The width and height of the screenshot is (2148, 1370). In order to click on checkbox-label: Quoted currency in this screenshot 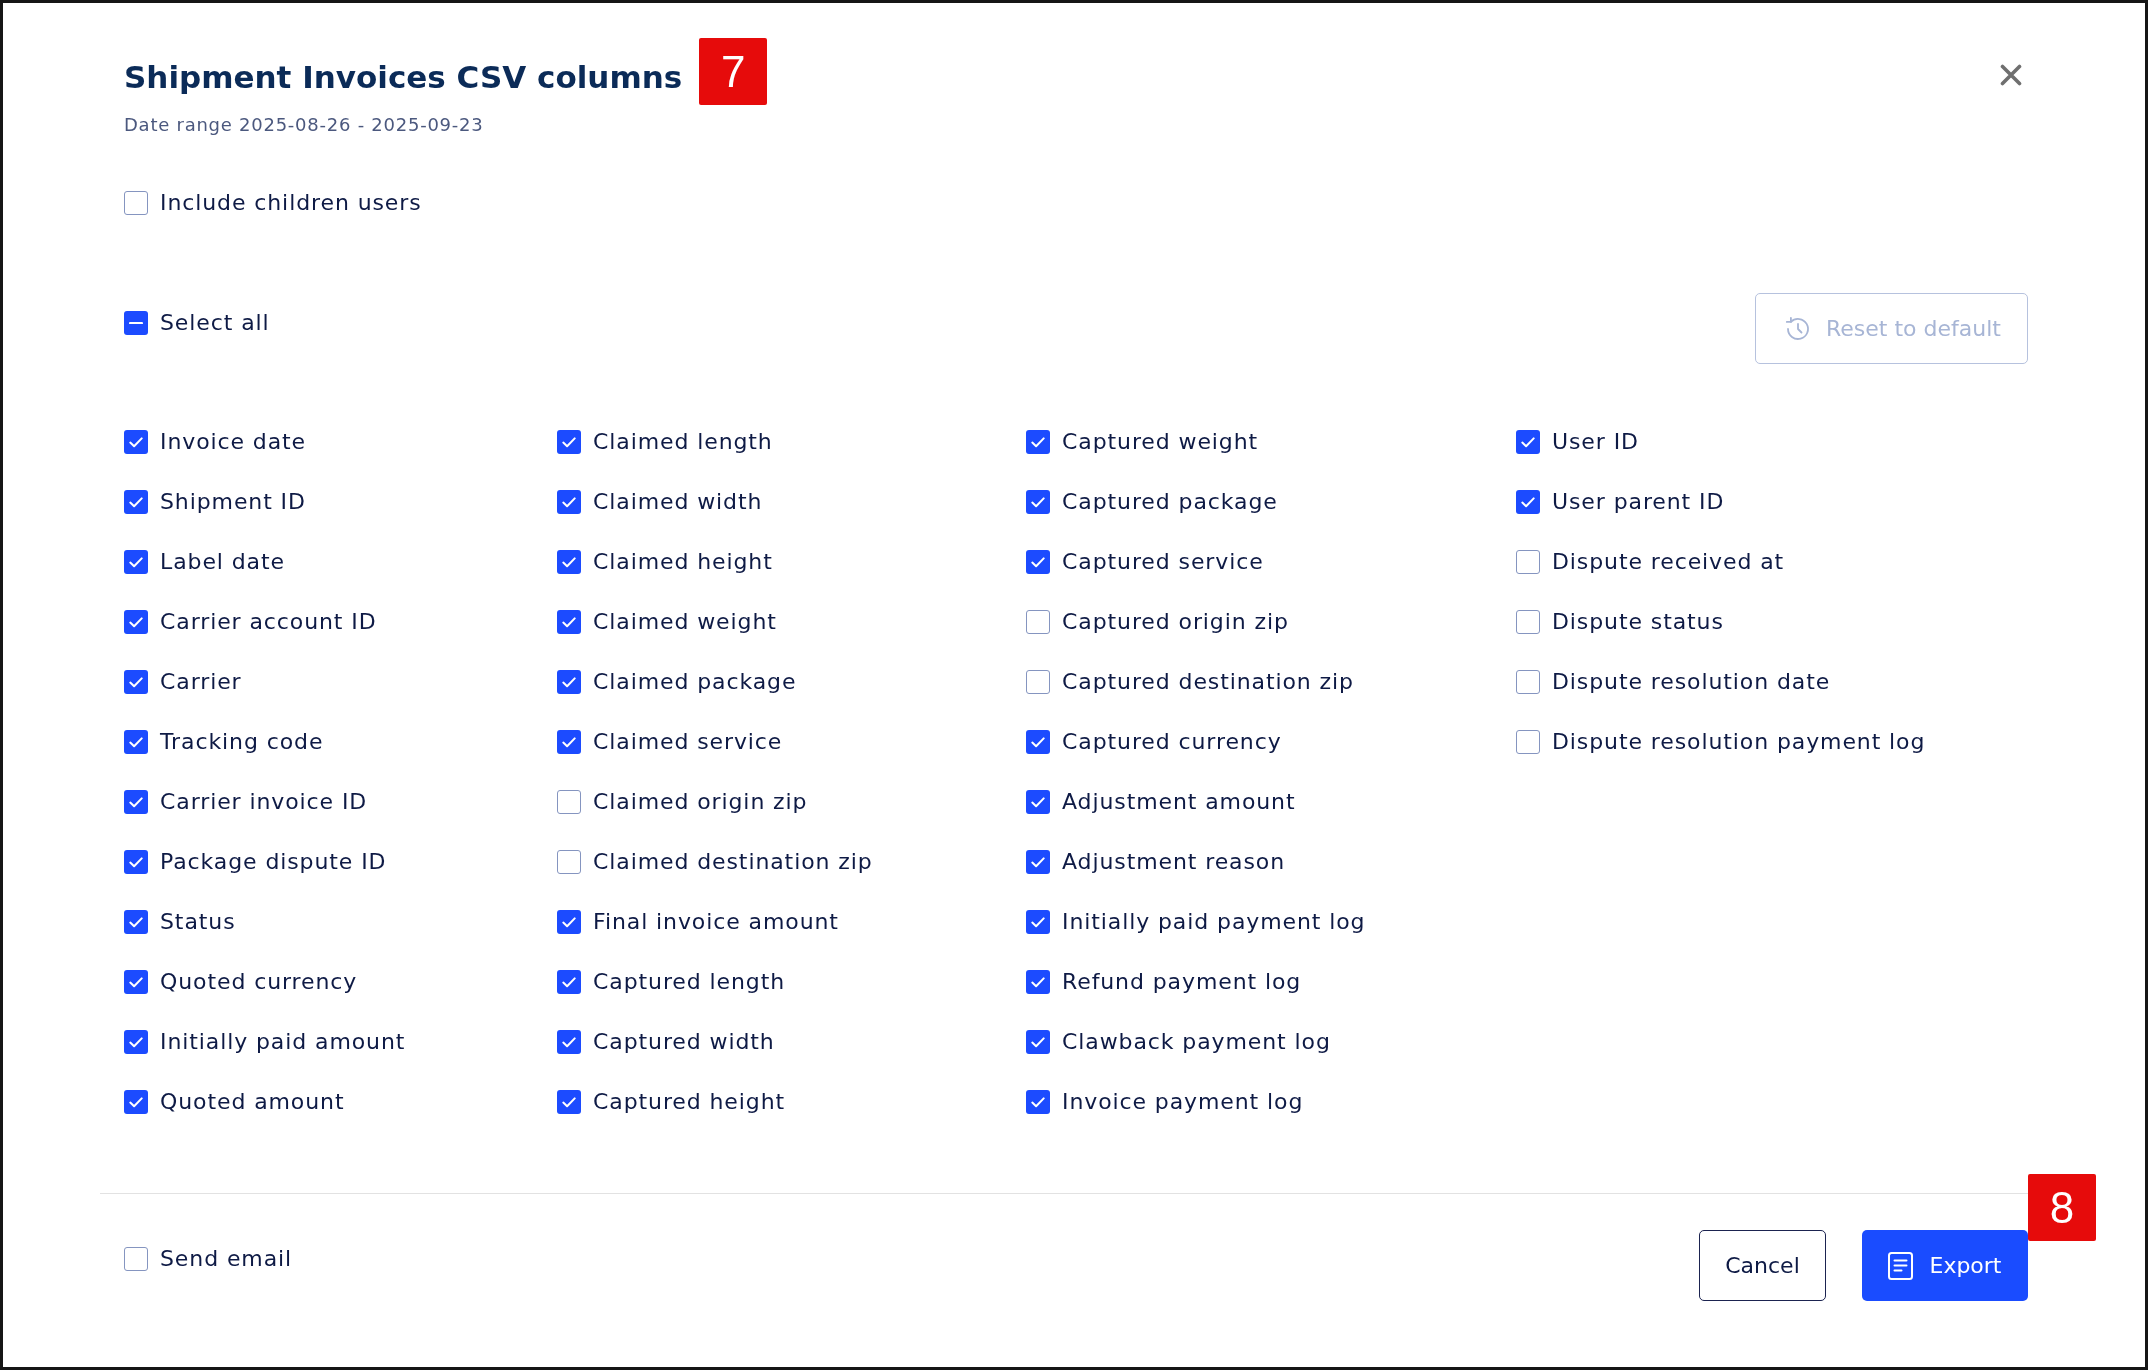, I will do `click(259, 982)`.